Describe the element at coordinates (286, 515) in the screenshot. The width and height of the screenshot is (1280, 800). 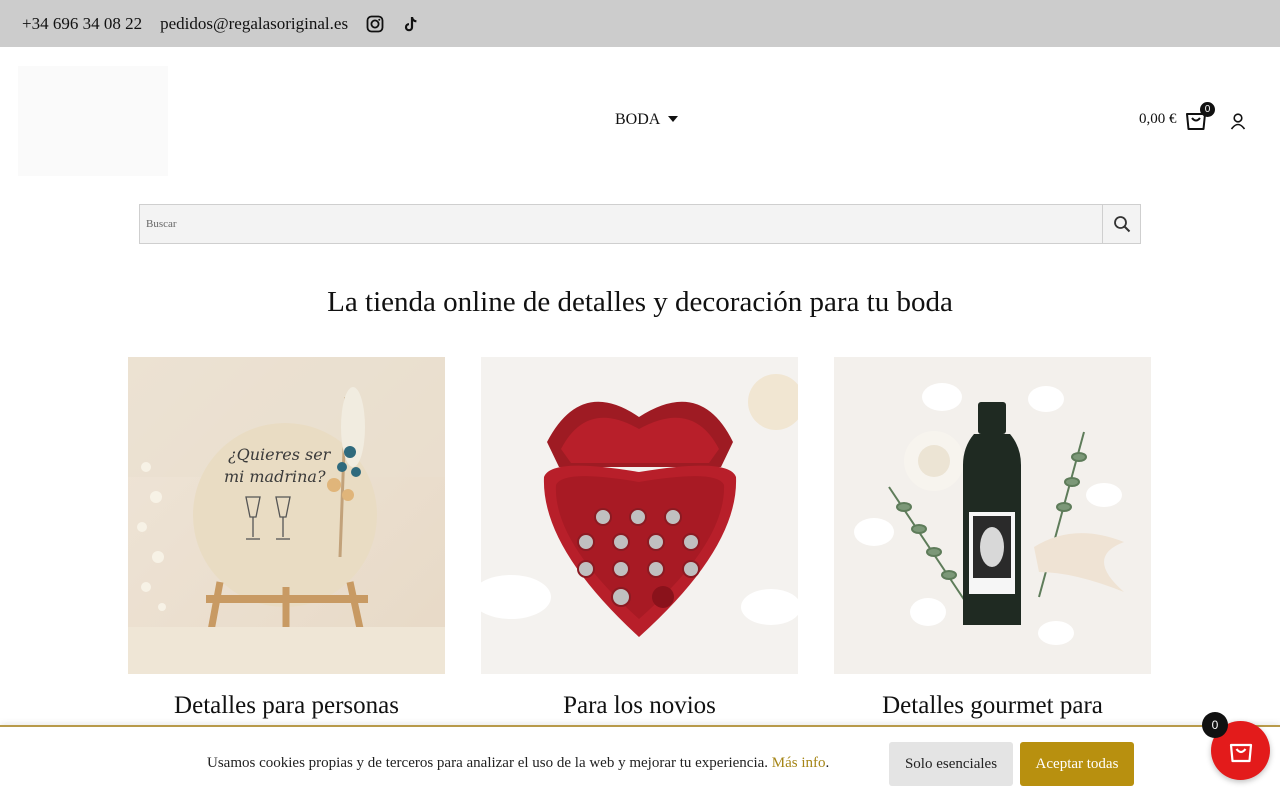
I see `category-image-personas: ¿Quieres ser mi madrina?` at that location.